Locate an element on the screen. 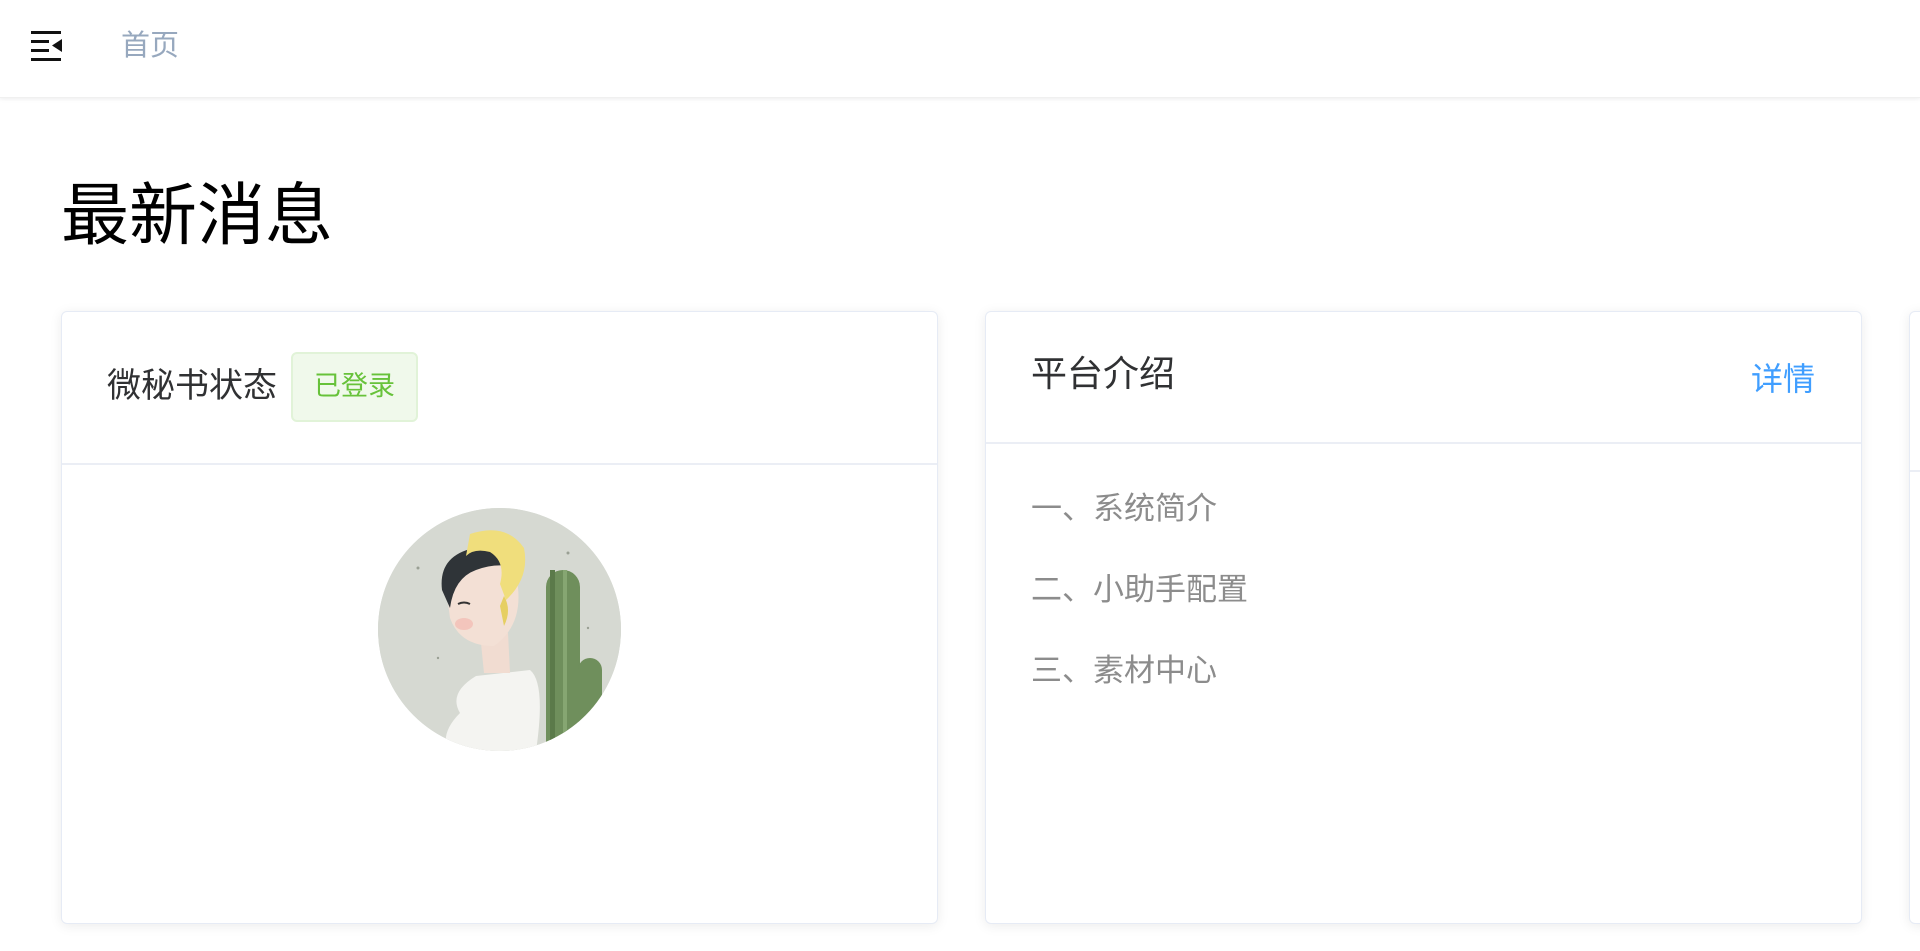 The width and height of the screenshot is (1920, 951). card-header: 平台介绍 详情 is located at coordinates (1423, 378).